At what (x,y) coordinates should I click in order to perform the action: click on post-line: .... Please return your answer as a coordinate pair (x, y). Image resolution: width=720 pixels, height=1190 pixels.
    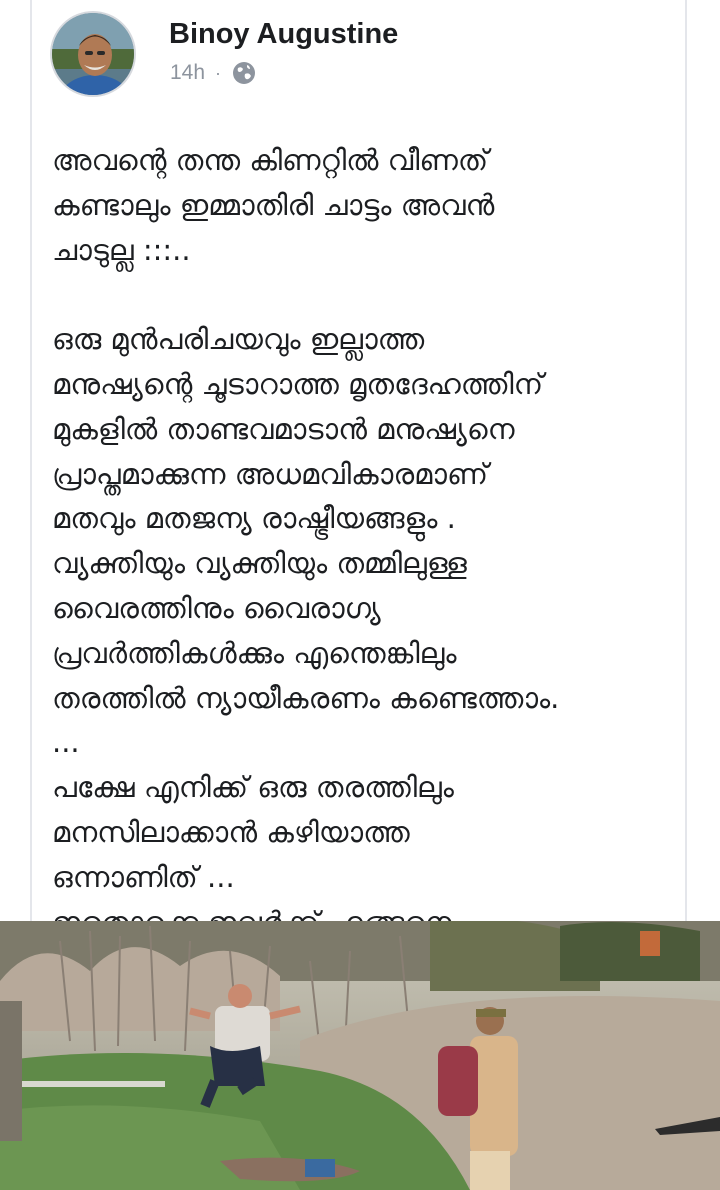
    Looking at the image, I should click on (66, 742).